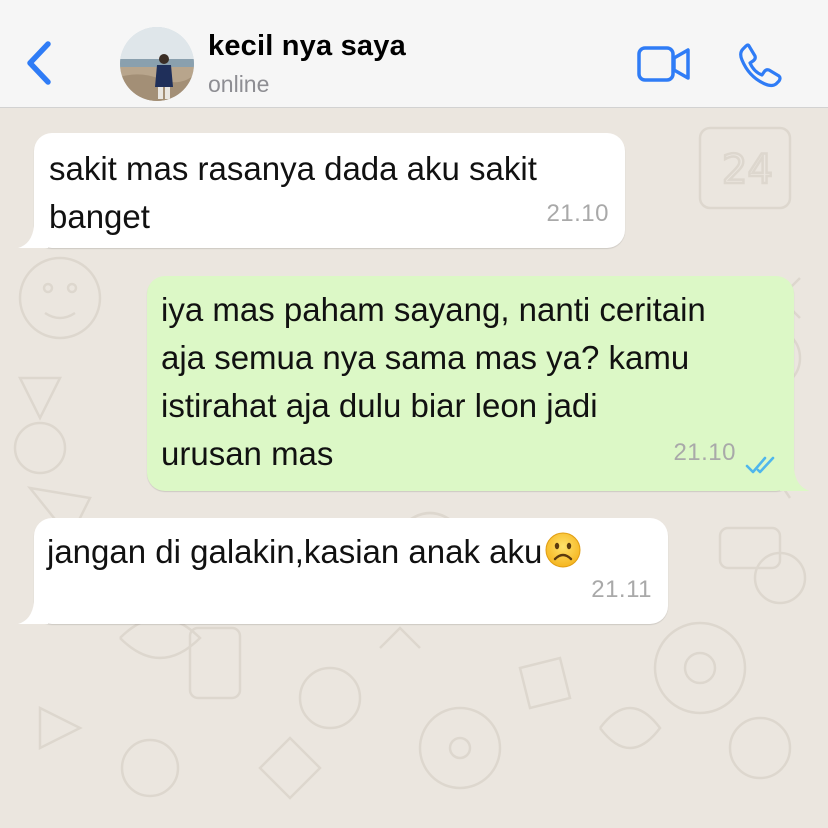 The width and height of the screenshot is (828, 828). Describe the element at coordinates (307, 46) in the screenshot. I see `contact-name: kecil nya saya` at that location.